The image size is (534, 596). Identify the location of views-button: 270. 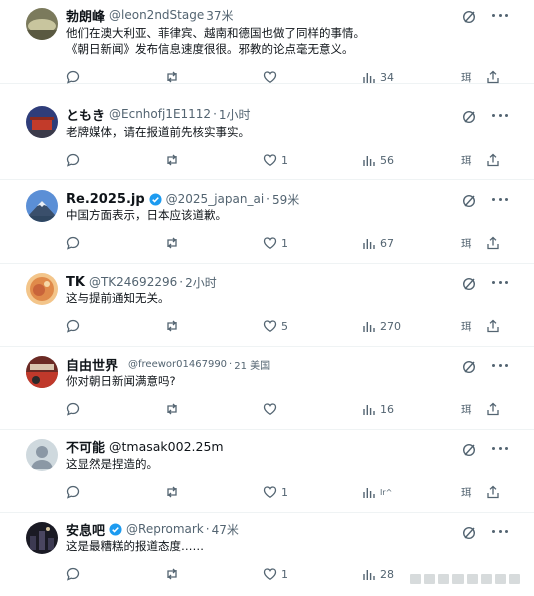
(381, 326).